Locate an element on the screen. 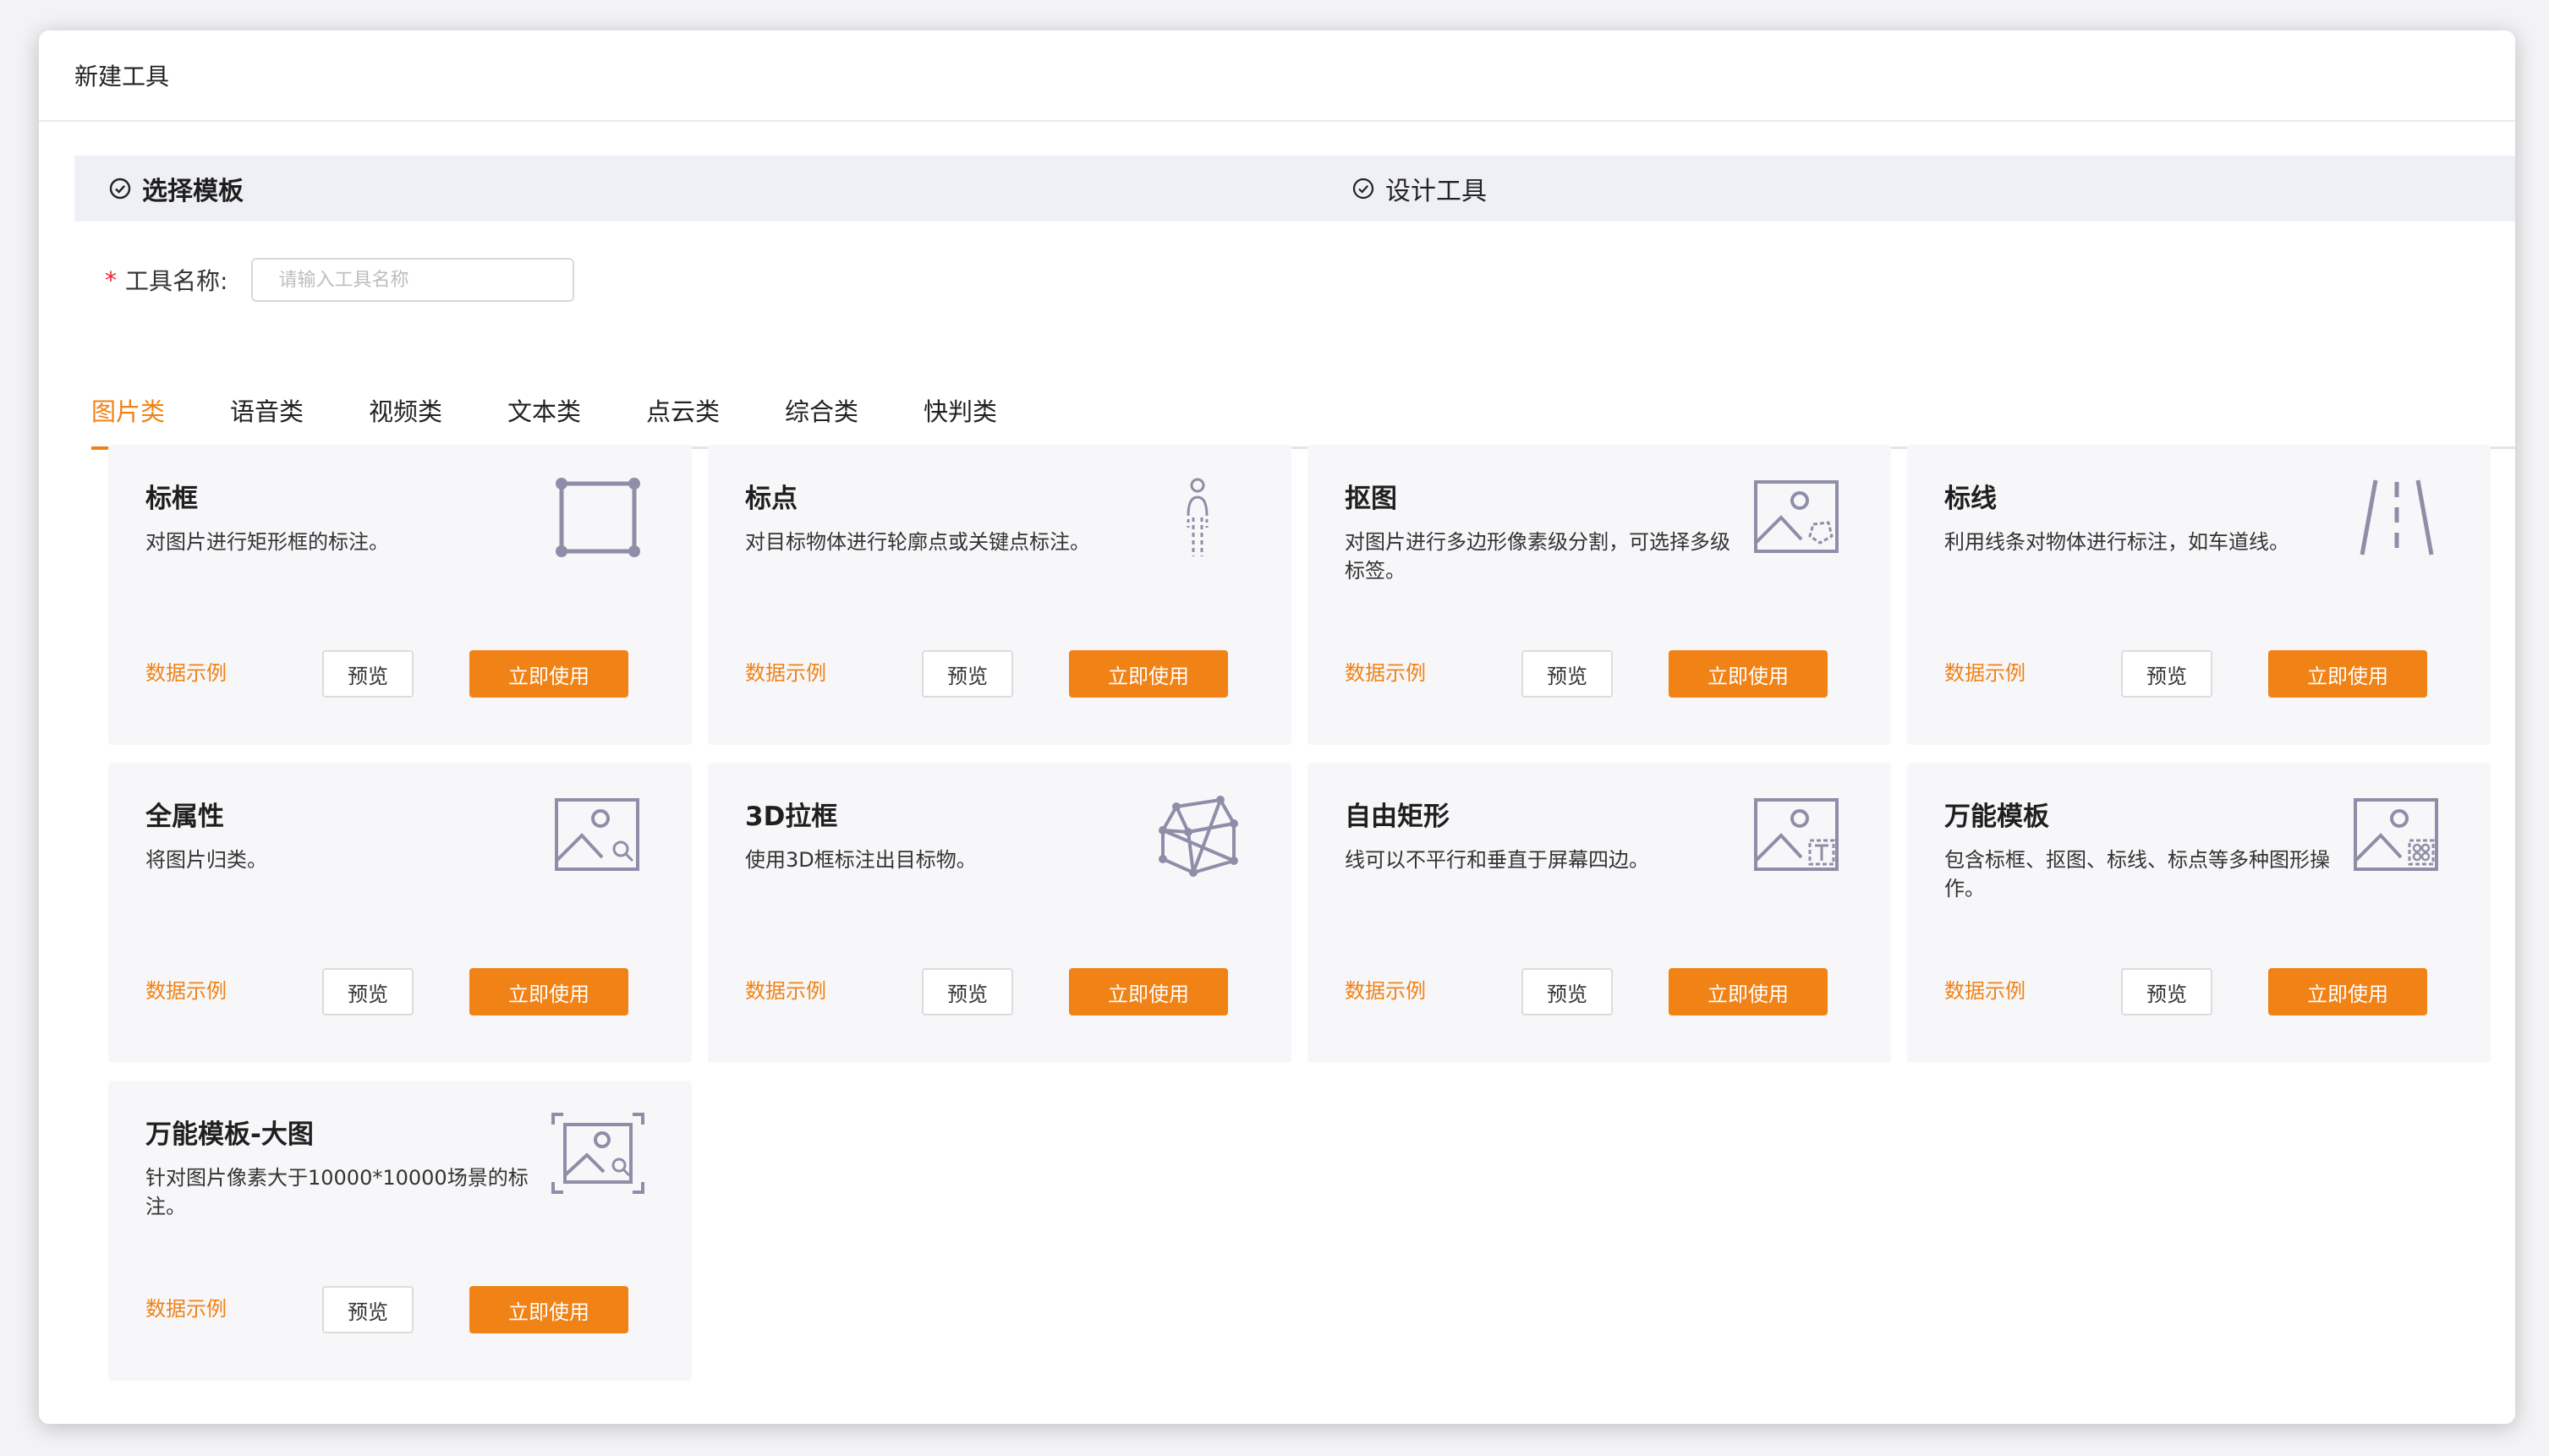  card-title: 万能模板-大图 is located at coordinates (229, 1134).